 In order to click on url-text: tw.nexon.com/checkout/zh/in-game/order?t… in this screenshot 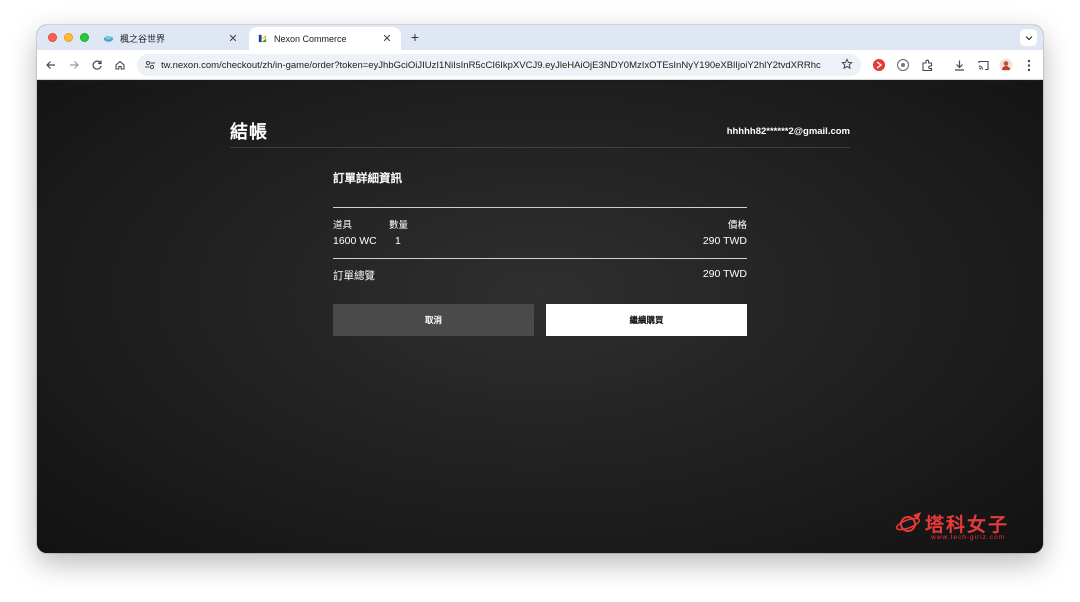, I will do `click(491, 65)`.